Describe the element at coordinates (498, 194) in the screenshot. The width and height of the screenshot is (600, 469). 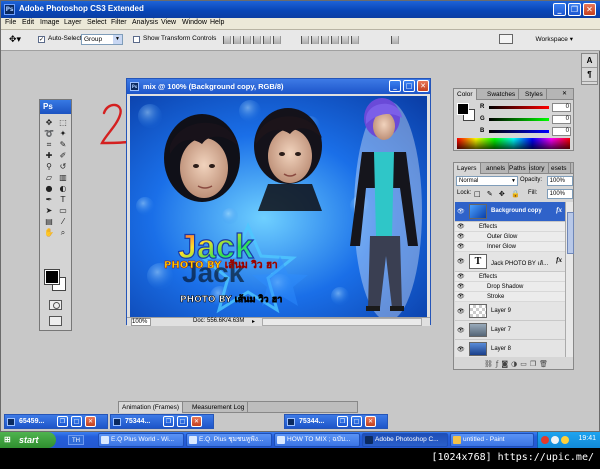
I see `lock-icons: □ ✎ ✥ 🔒` at that location.